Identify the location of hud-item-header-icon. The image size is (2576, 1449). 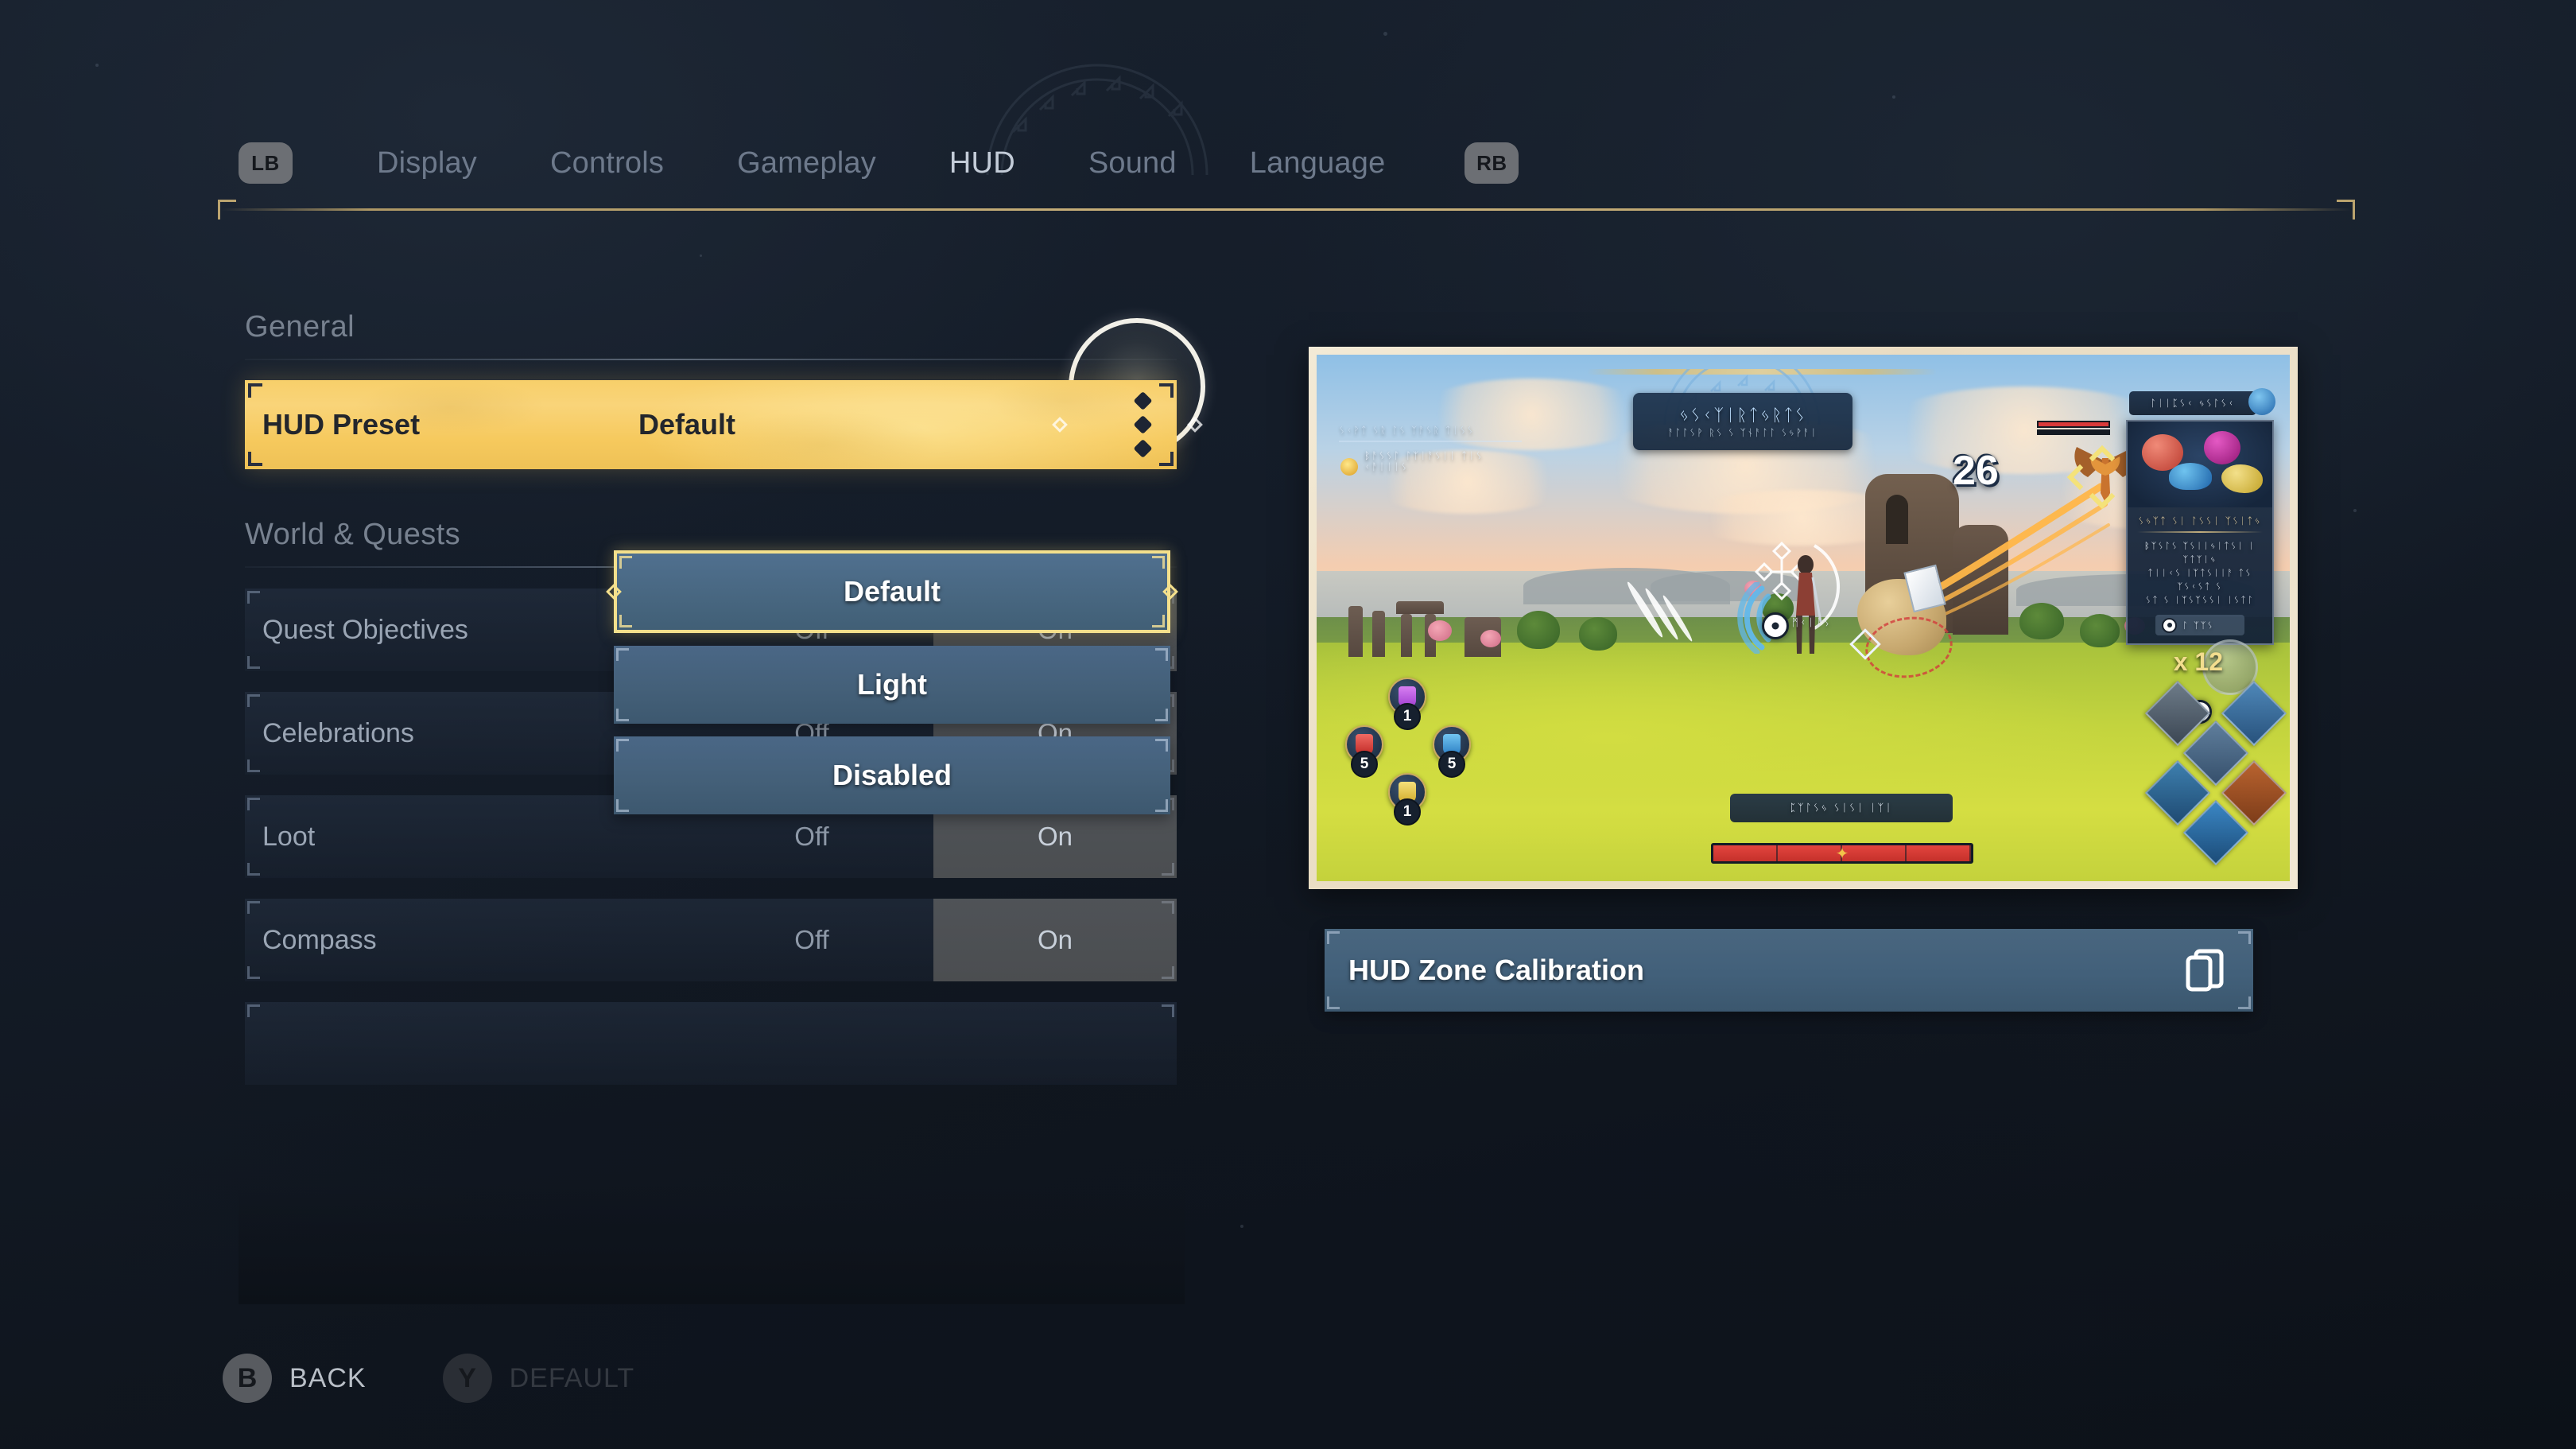
(2261, 401).